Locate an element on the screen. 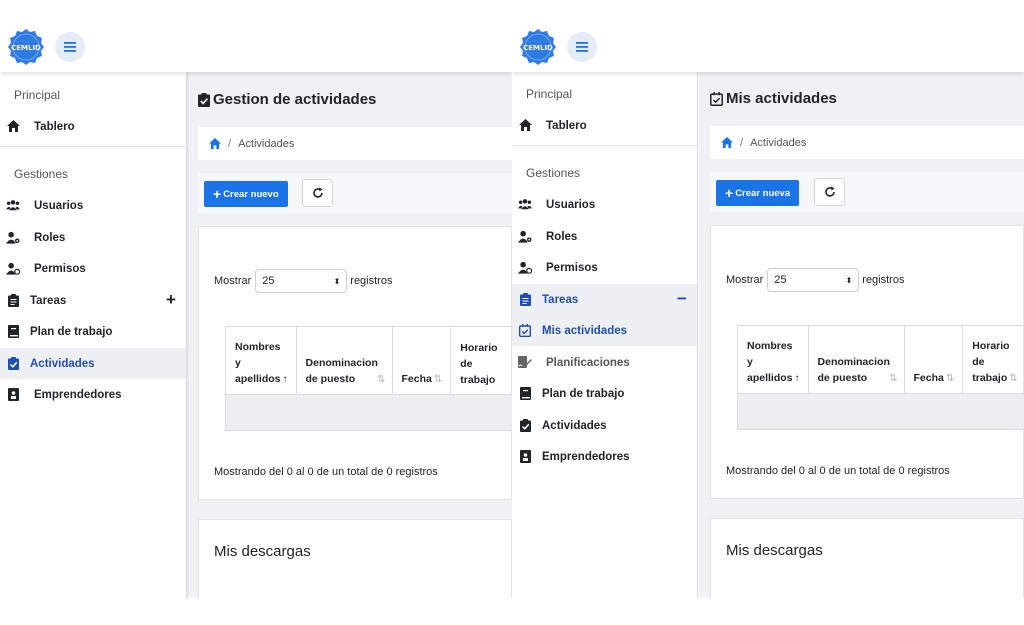 Image resolution: width=1024 pixels, height=625 pixels. show-label: Mostrar is located at coordinates (233, 281).